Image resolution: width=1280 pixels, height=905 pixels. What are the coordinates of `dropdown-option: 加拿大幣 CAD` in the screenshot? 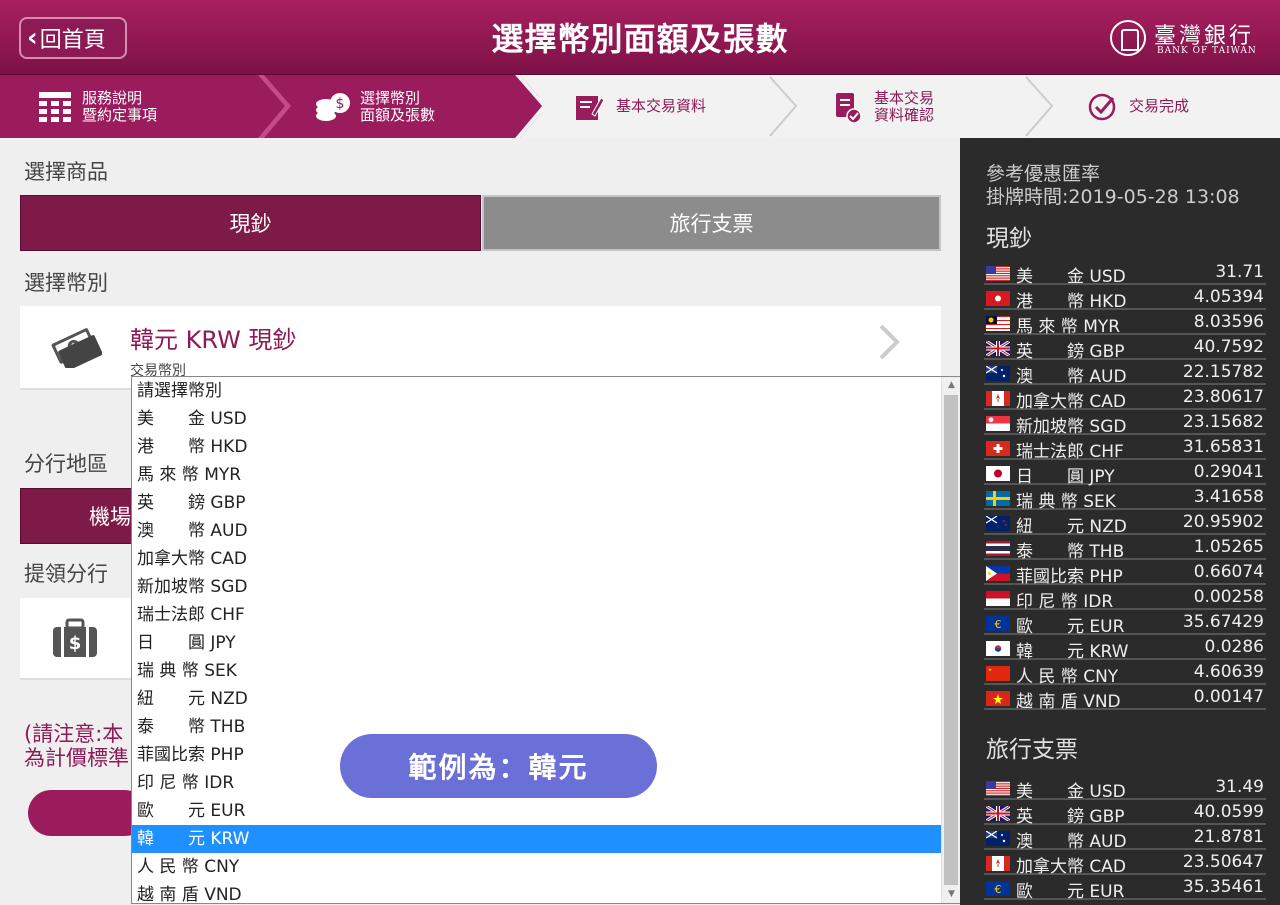 It's located at (546, 559).